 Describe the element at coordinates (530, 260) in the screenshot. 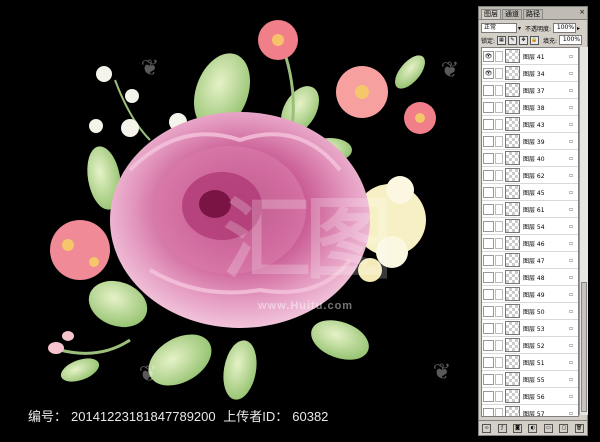

I see `layer-row: 图层 47 ▫` at that location.